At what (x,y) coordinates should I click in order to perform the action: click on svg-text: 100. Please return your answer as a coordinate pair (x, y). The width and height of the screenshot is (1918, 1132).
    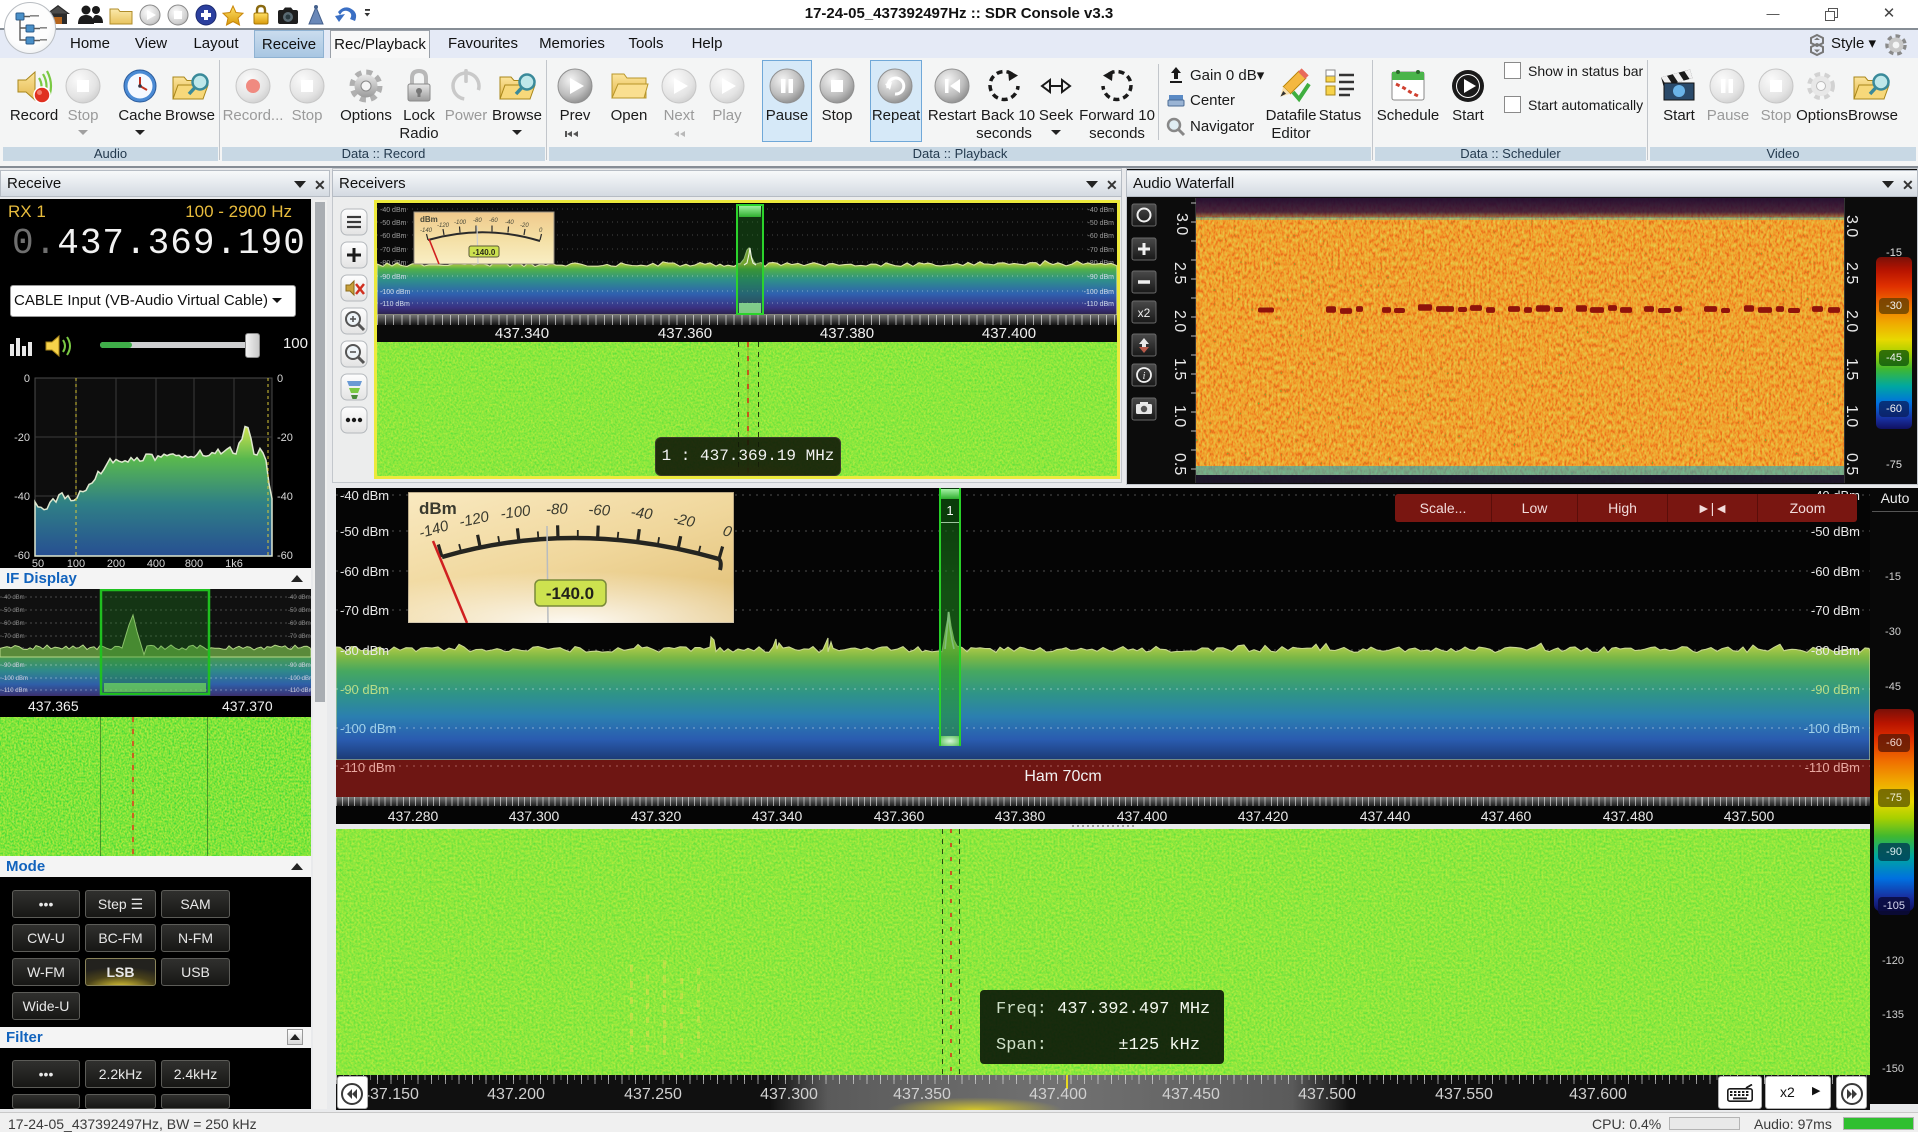
    Looking at the image, I should click on (76, 563).